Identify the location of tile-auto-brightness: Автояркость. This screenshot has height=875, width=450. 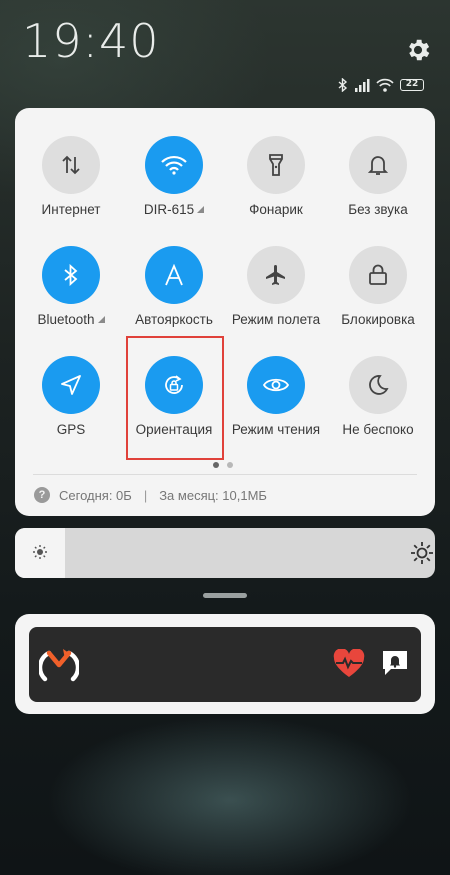
(174, 286).